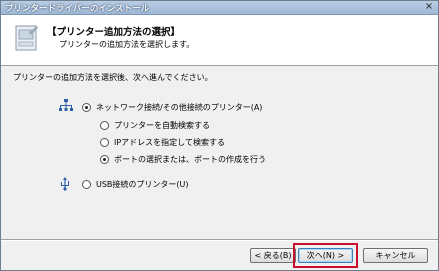  I want to click on radio-usb-printer: USB接続のプリンター(U), so click(135, 184).